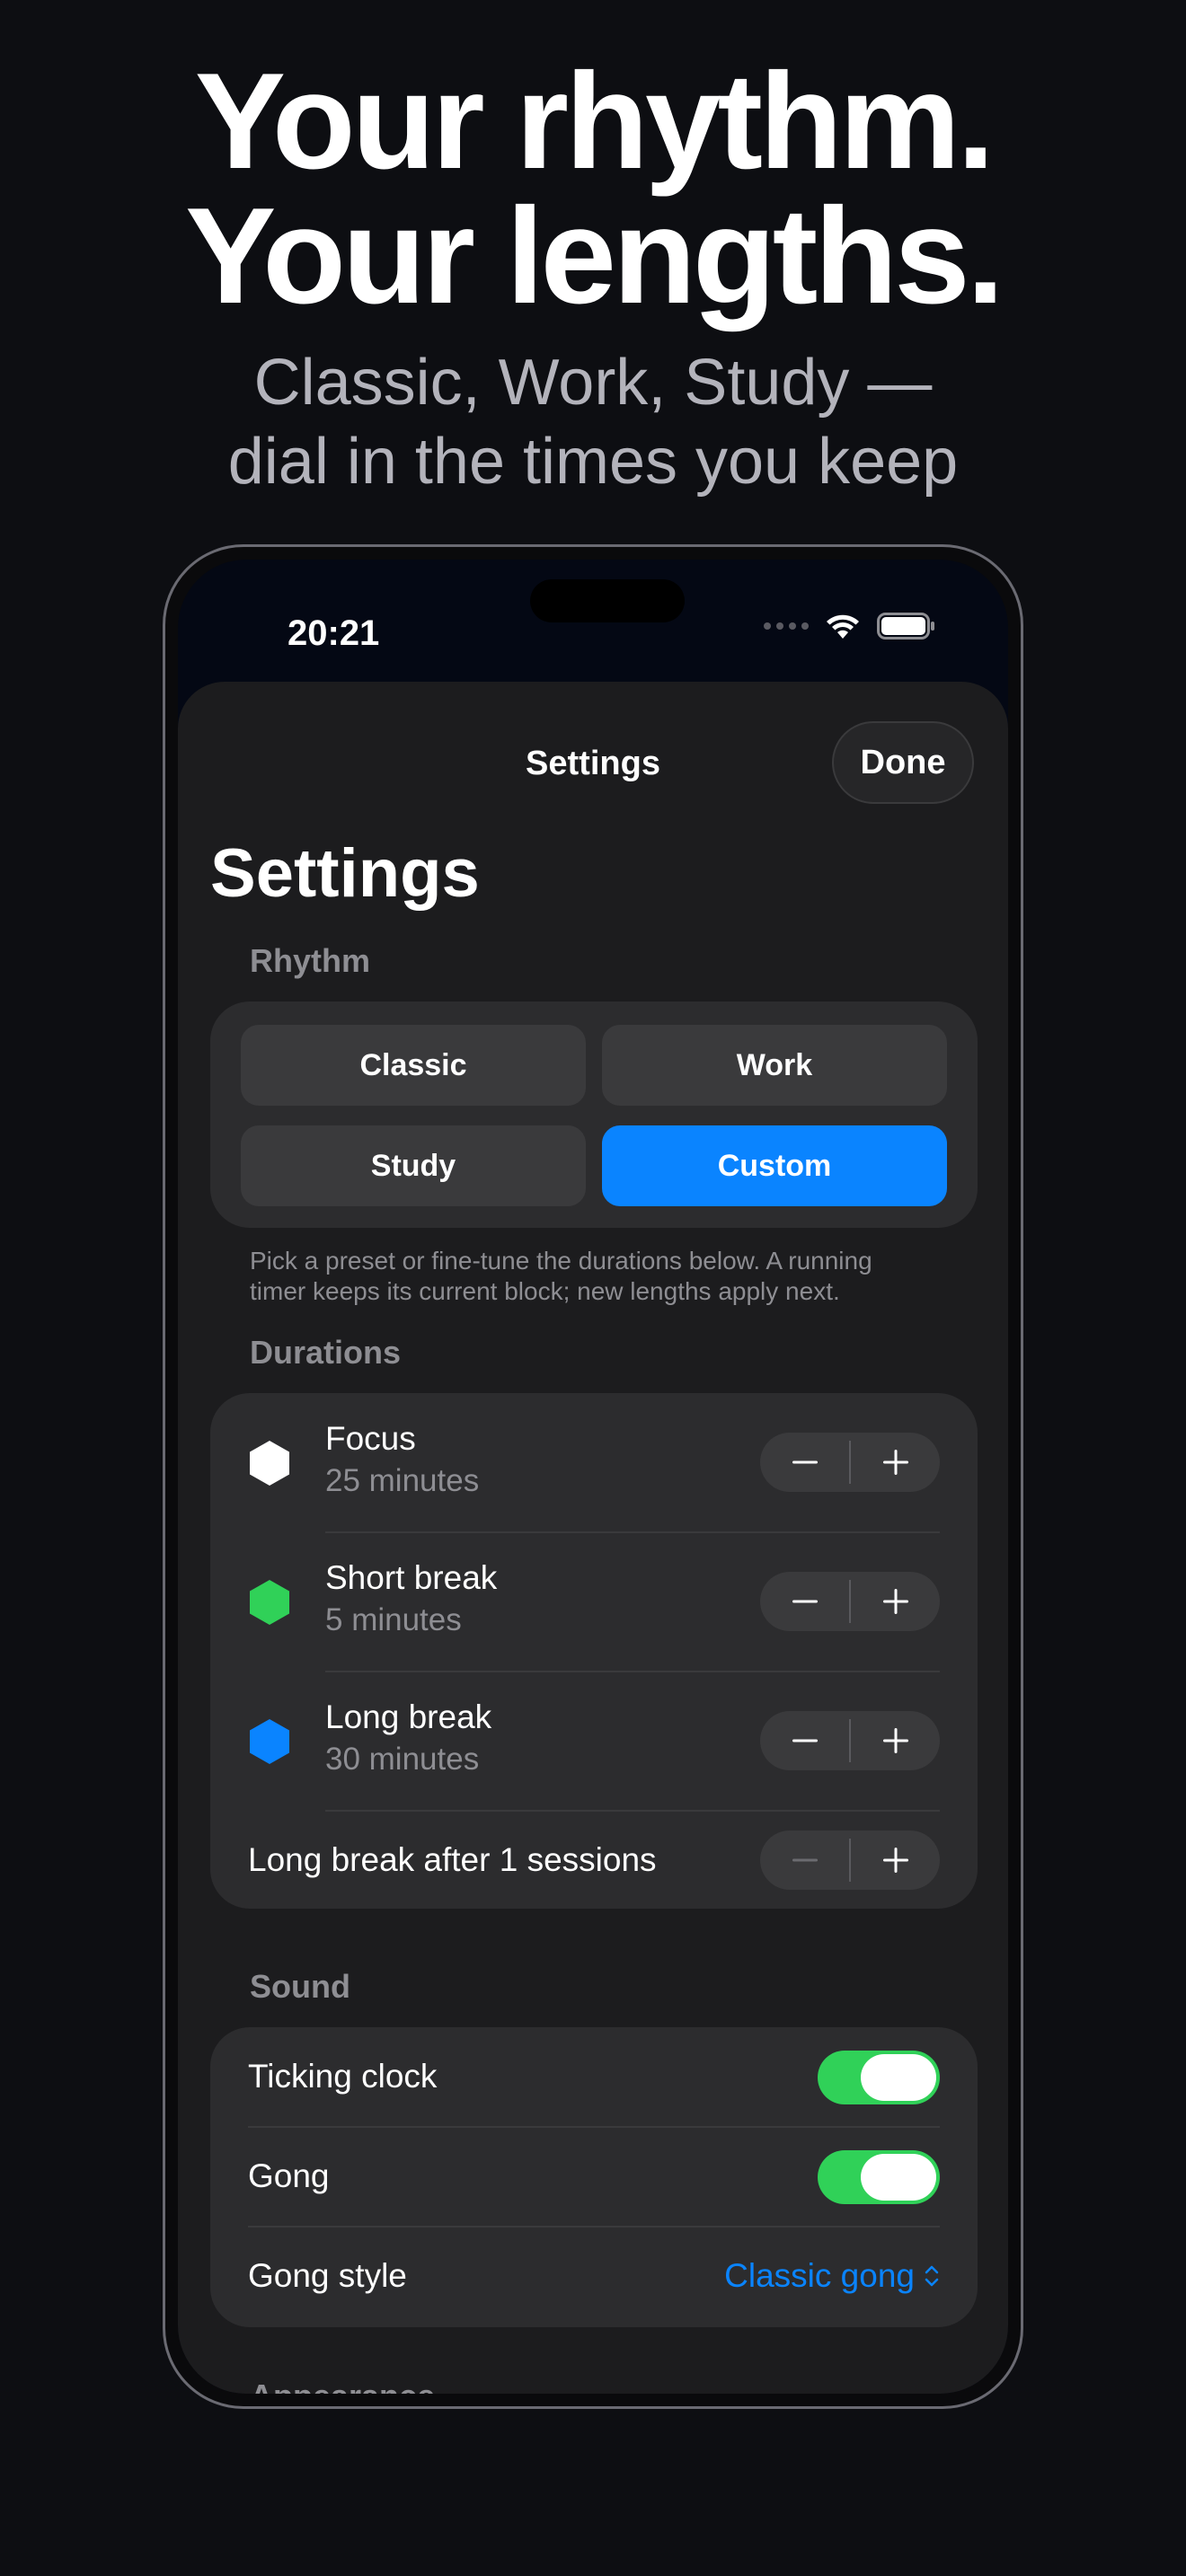  What do you see at coordinates (269, 1741) in the screenshot?
I see `long-break-hexagon-icon` at bounding box center [269, 1741].